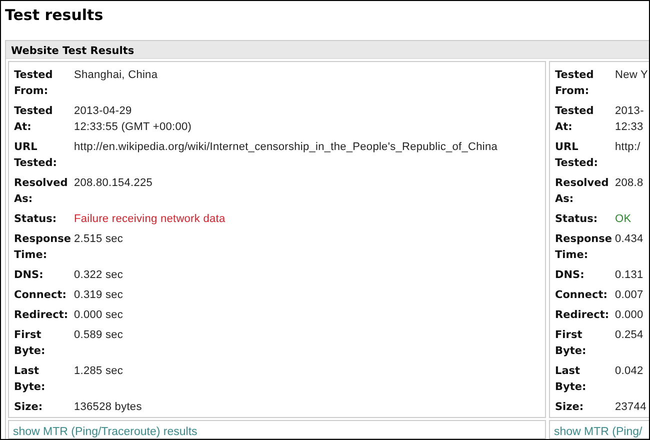 This screenshot has width=650, height=440. Describe the element at coordinates (99, 371) in the screenshot. I see `field-value: 1.285 sec` at that location.